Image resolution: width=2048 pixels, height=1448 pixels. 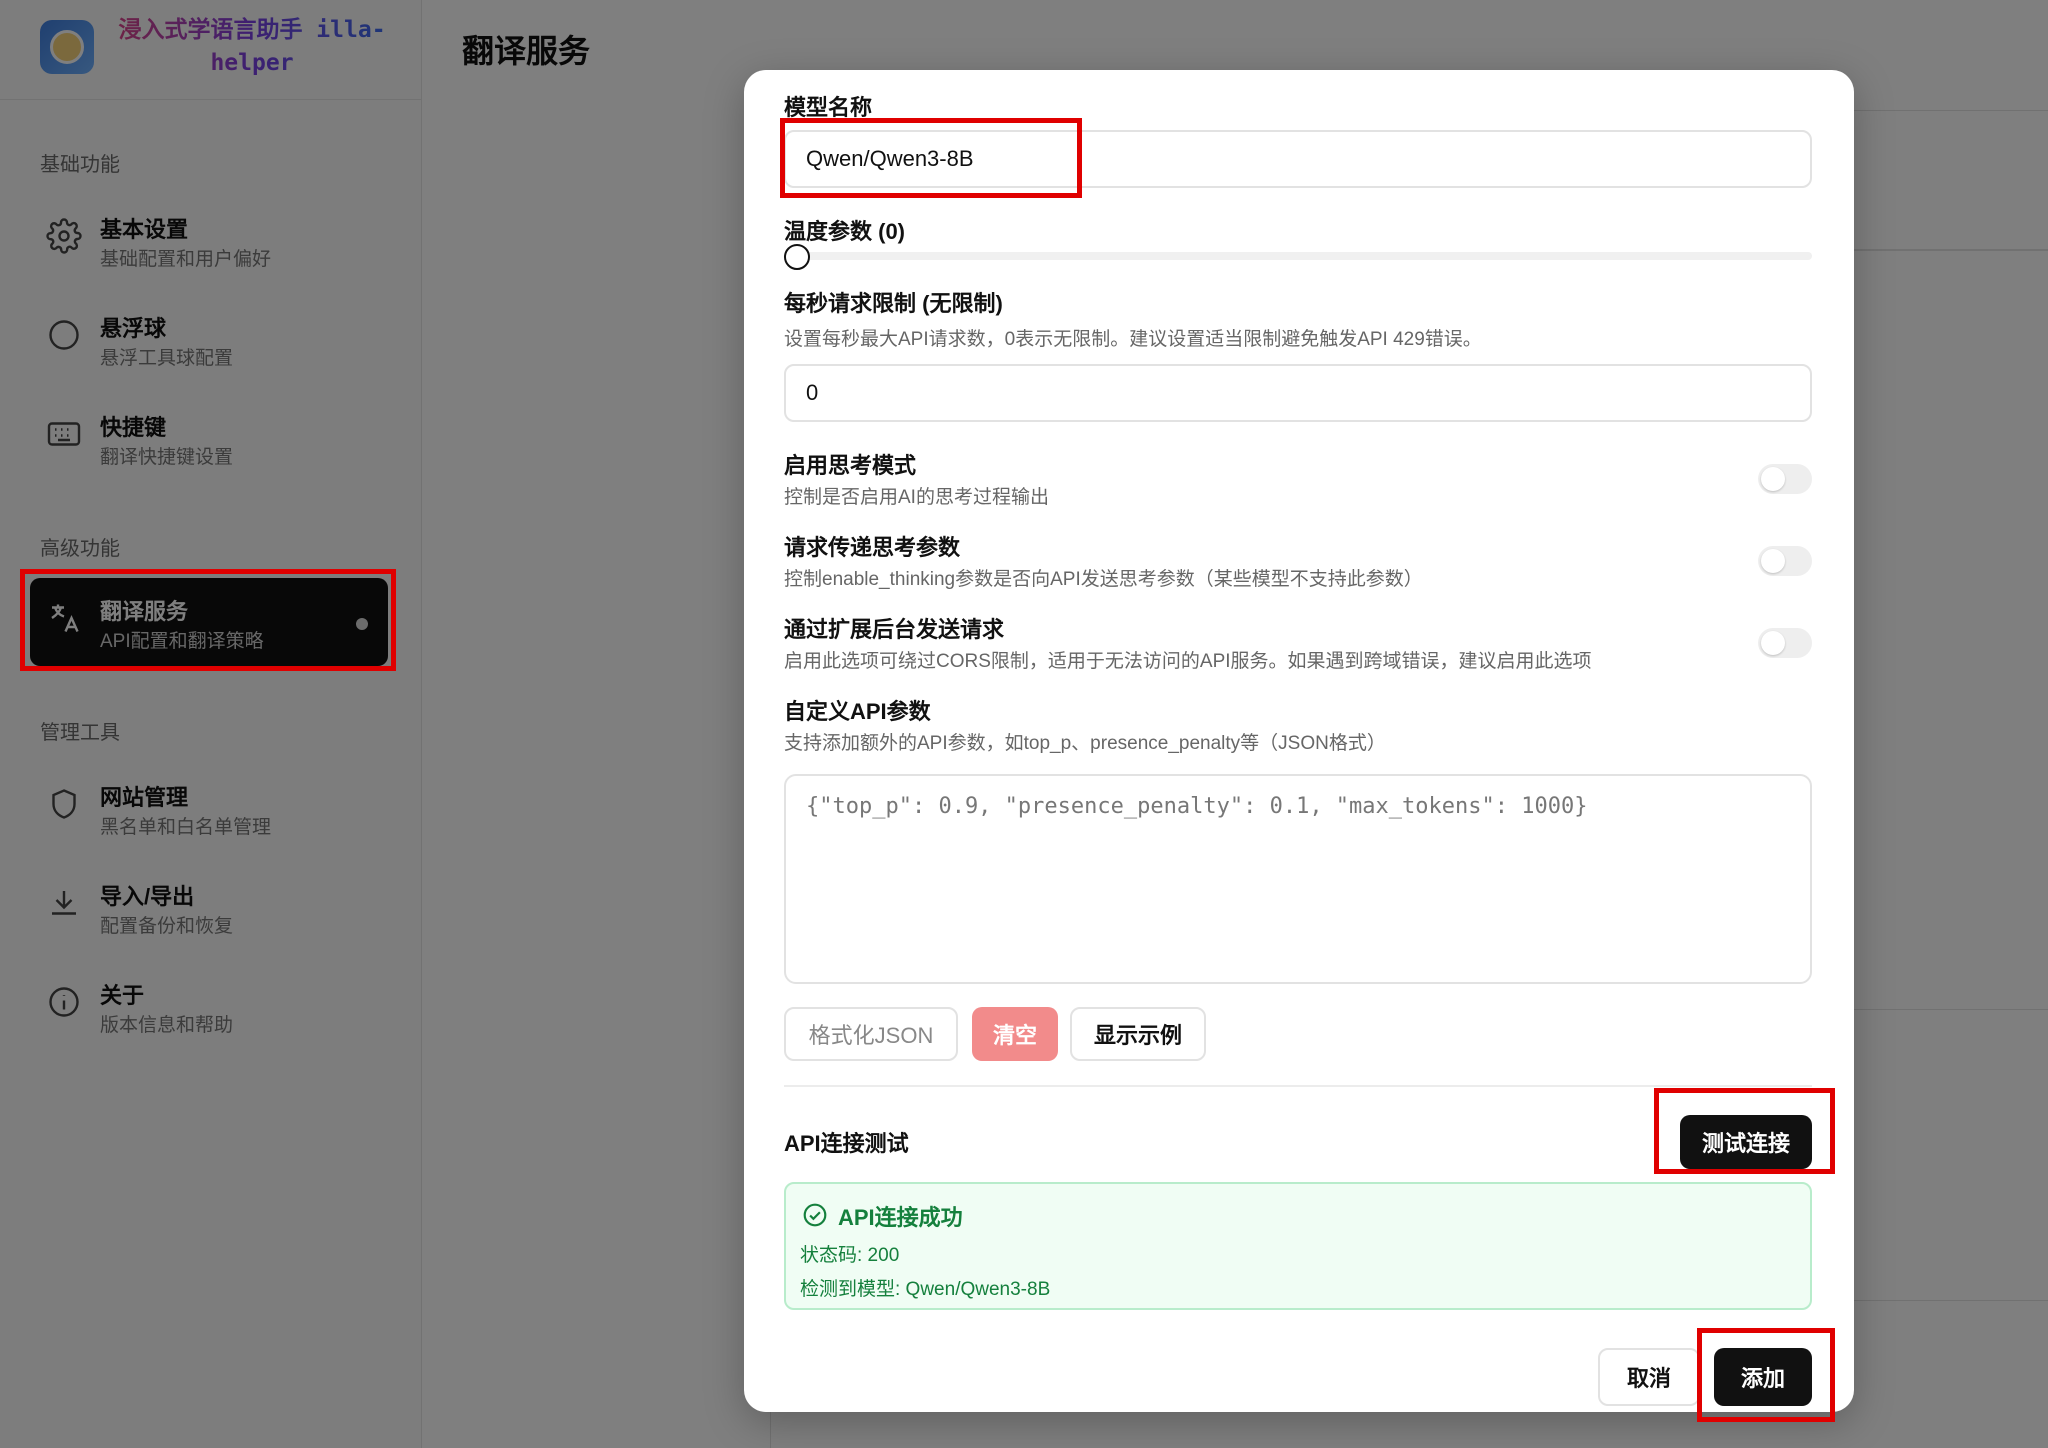 What do you see at coordinates (893, 303) in the screenshot?
I see `rate-limit-label: 每秒请求限制 (无限制)` at bounding box center [893, 303].